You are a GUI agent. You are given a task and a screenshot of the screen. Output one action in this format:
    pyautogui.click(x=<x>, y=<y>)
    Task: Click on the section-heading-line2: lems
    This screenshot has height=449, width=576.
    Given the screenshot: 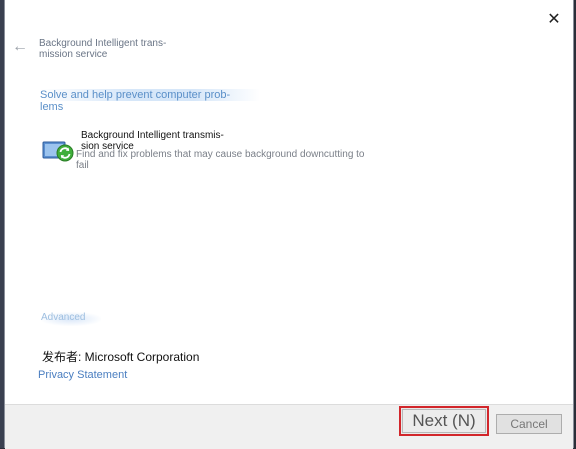 What is the action you would take?
    pyautogui.click(x=52, y=107)
    